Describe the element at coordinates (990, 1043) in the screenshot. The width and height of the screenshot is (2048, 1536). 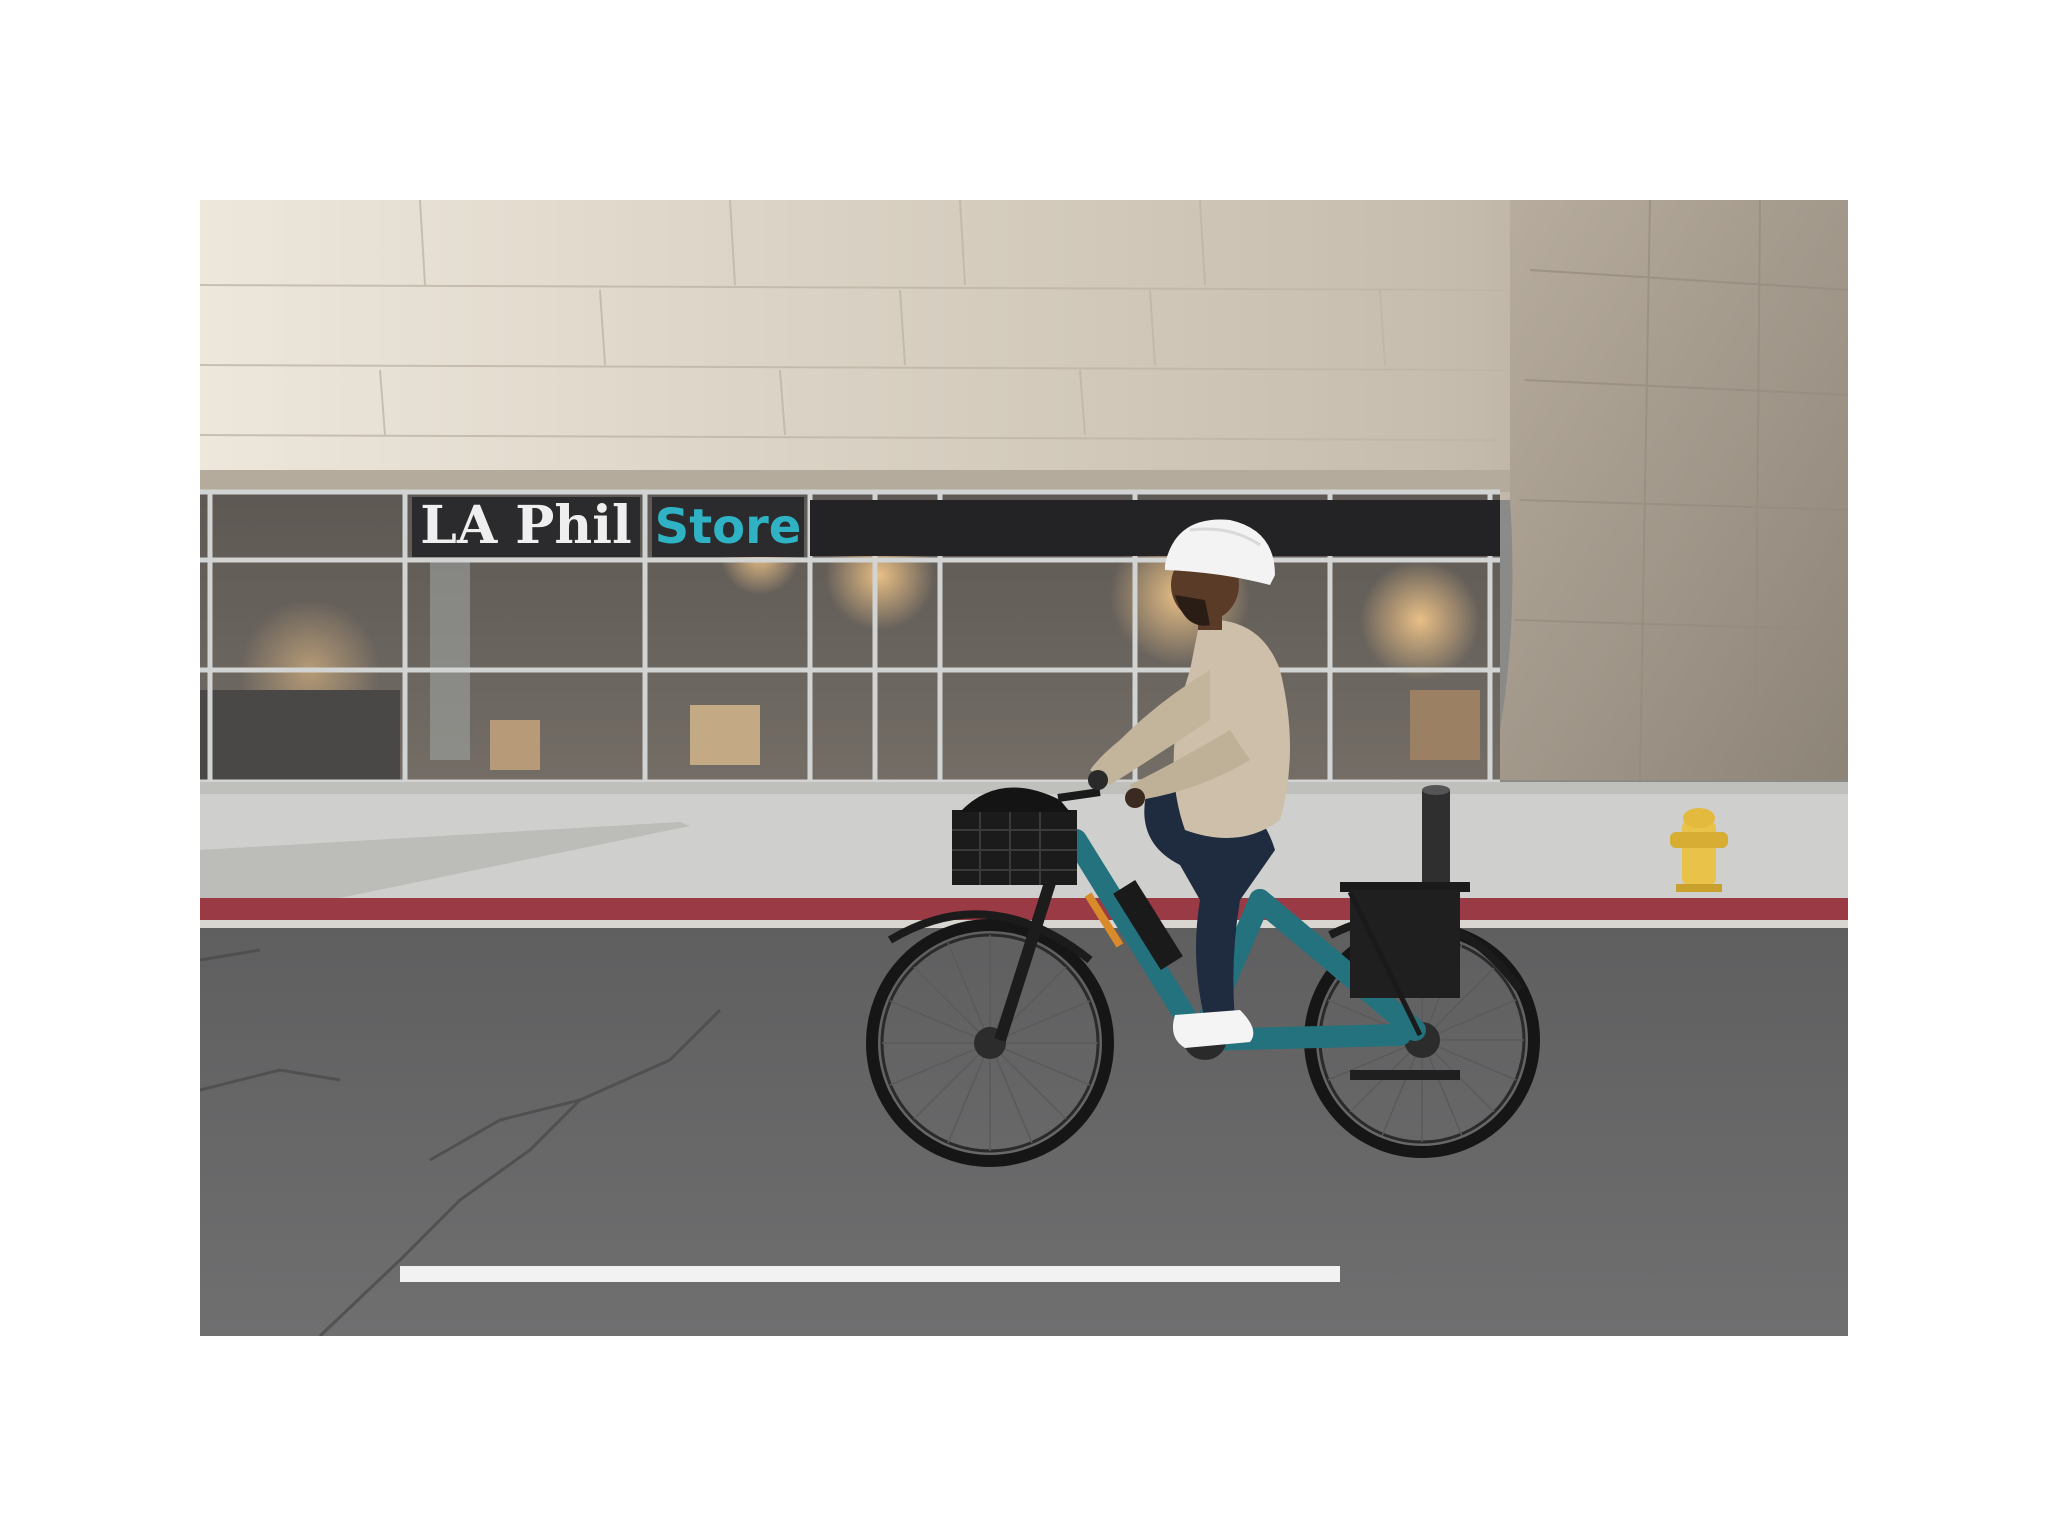
I see `front-wheel` at that location.